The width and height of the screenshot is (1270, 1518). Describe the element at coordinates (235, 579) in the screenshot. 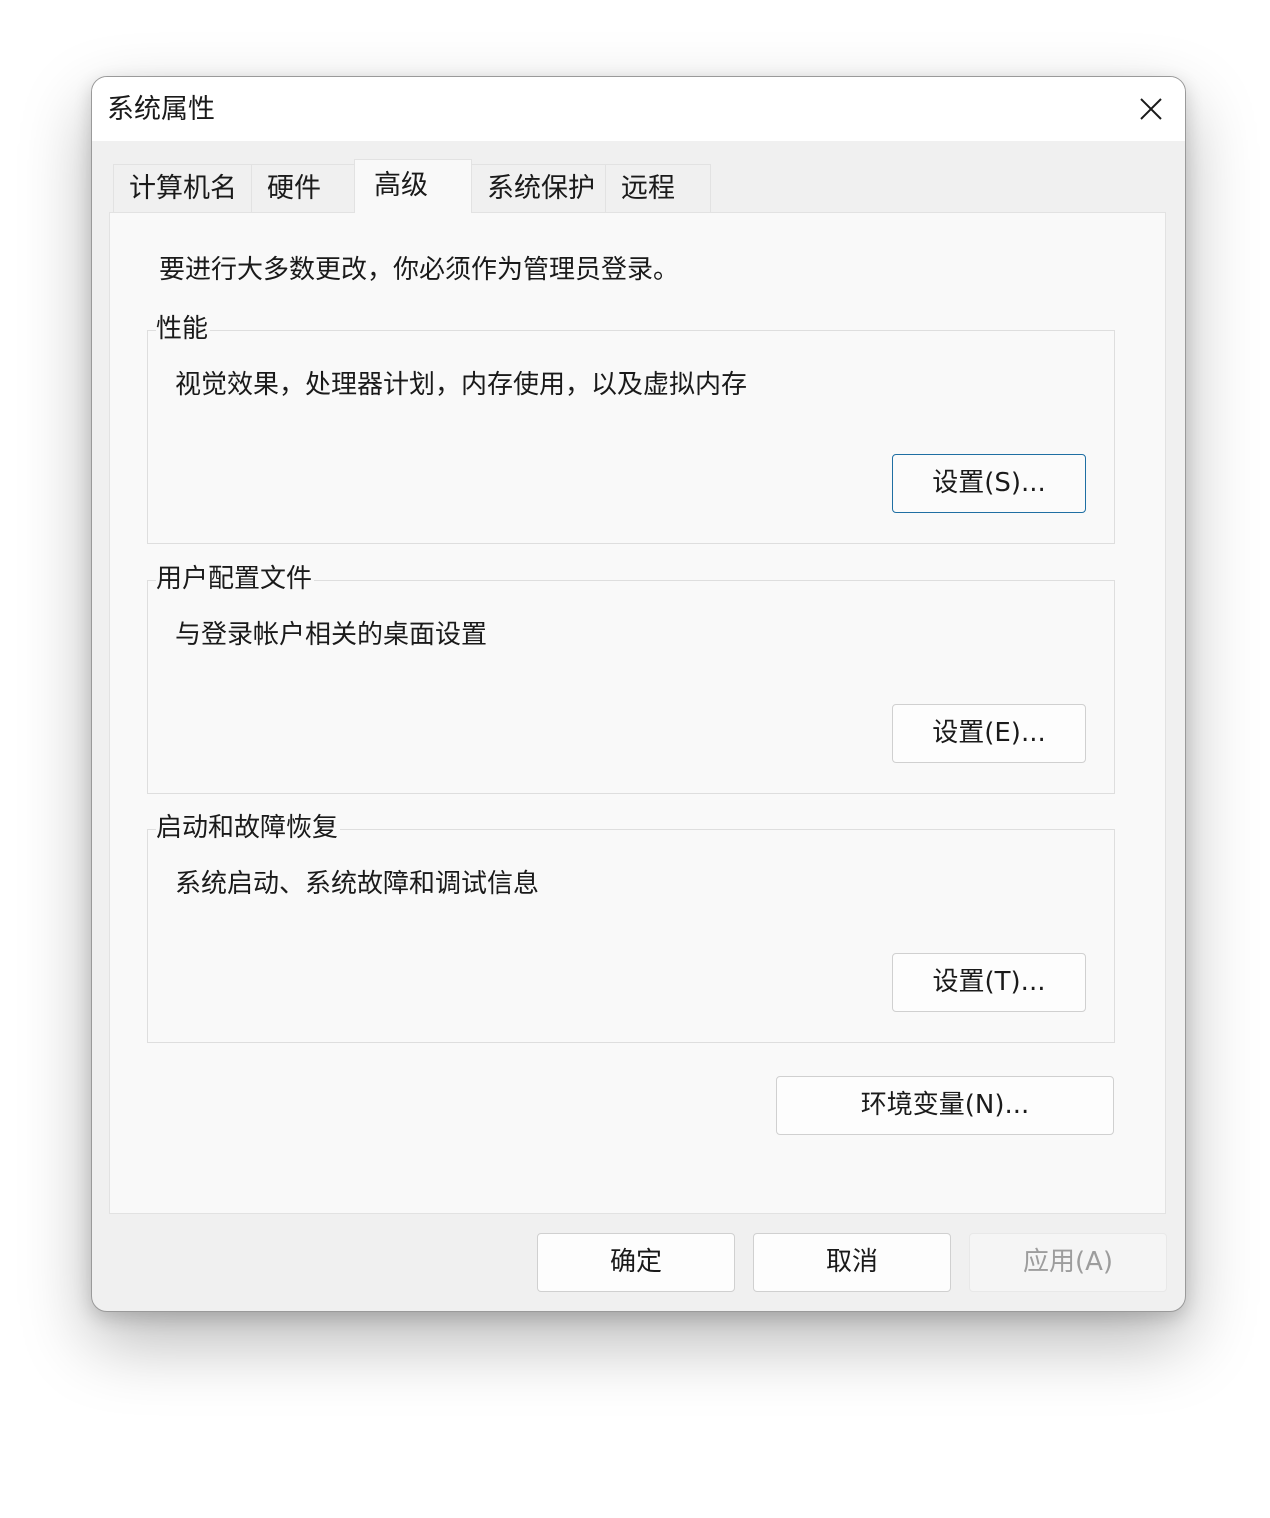

I see `user-profiles-group-title: 用户配置文件` at that location.